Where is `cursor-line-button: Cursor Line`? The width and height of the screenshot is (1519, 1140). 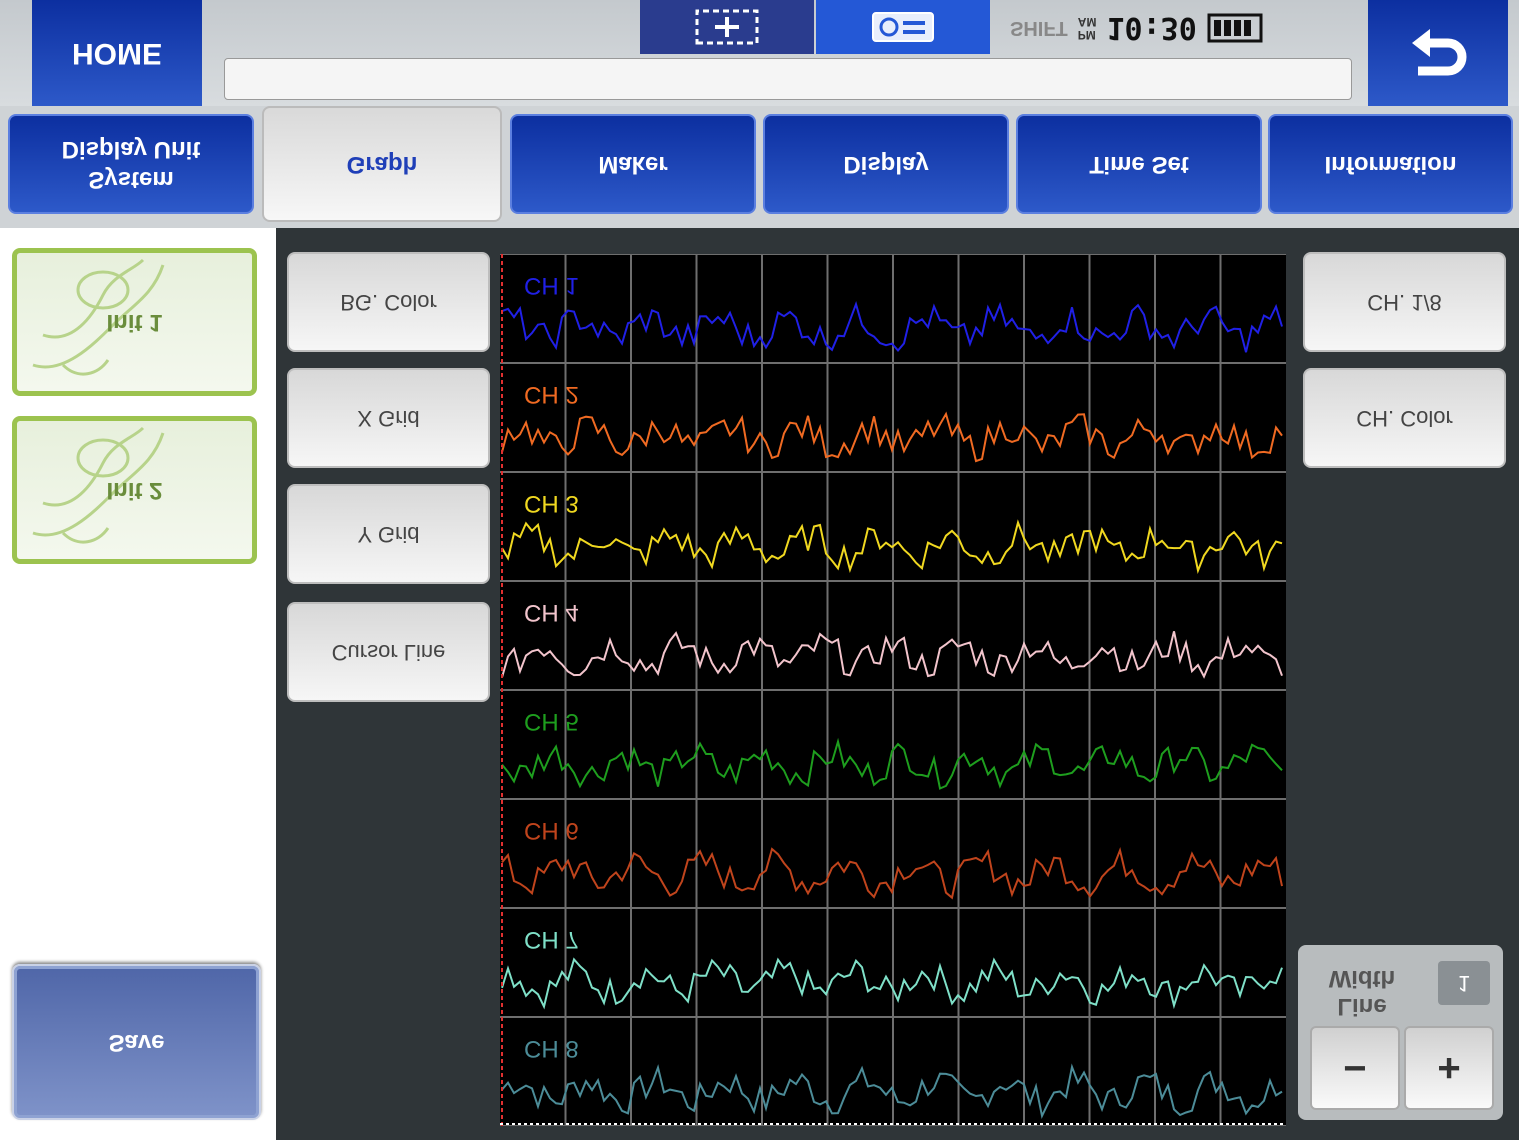
cursor-line-button: Cursor Line is located at coordinates (388, 652).